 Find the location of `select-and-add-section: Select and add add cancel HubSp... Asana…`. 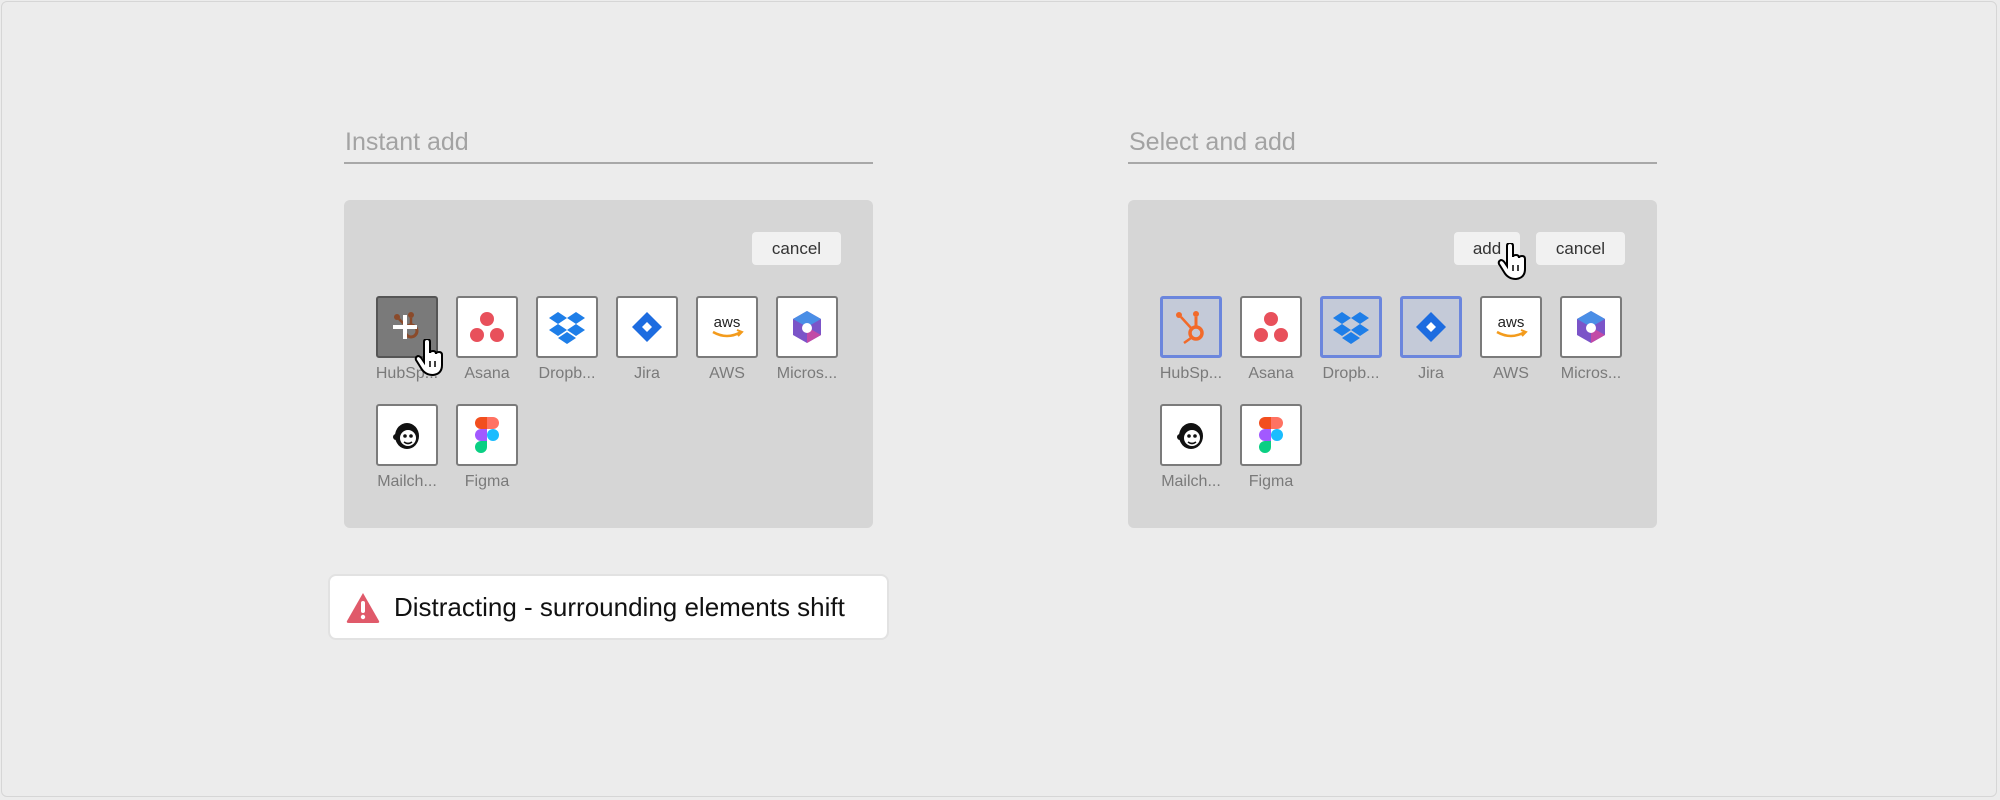

select-and-add-section: Select and add add cancel HubSp... Asana… is located at coordinates (1392, 325).